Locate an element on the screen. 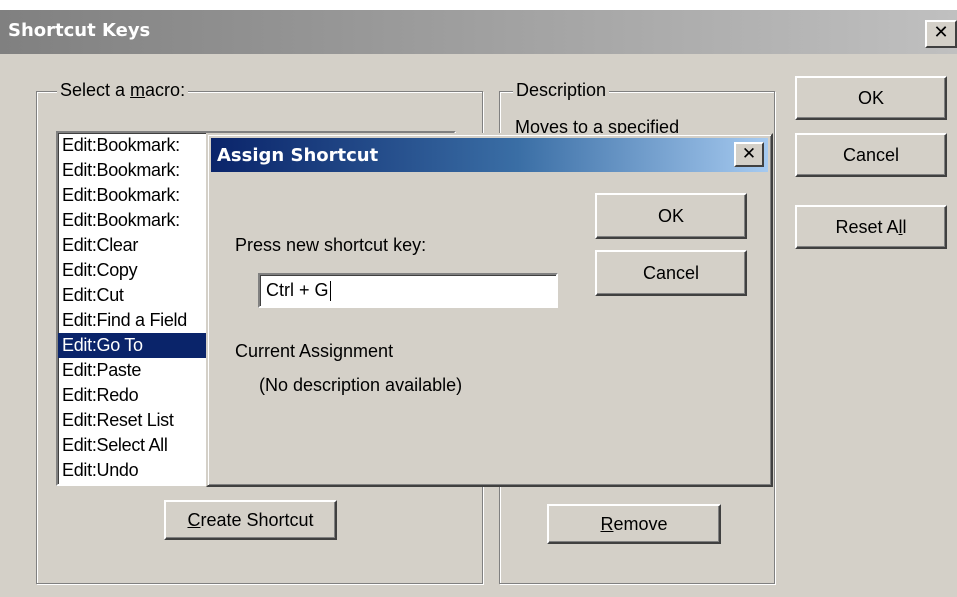 Image resolution: width=957 pixels, height=597 pixels. assign-shortcut-title: Assign Shortcut is located at coordinates (298, 155).